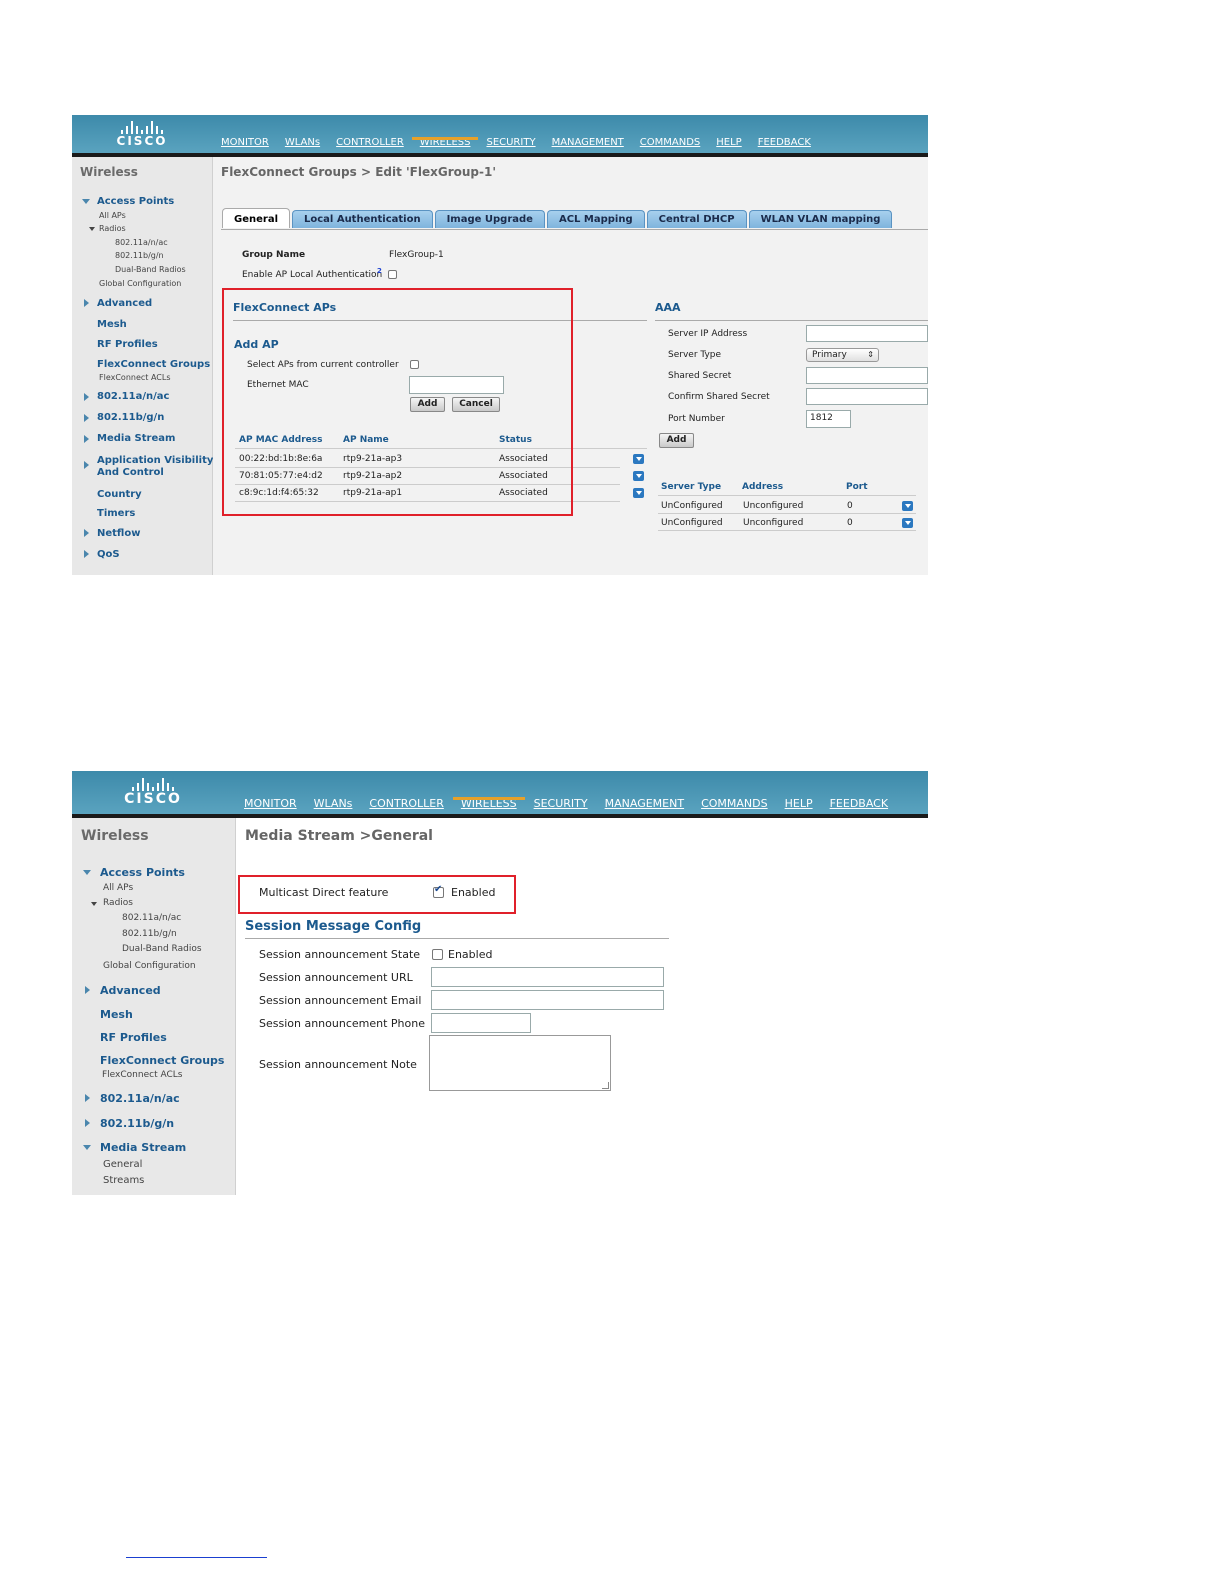  Describe the element at coordinates (820, 219) in the screenshot. I see `tab-wlan-vlan-mapping: WLAN VLAN mapping` at that location.